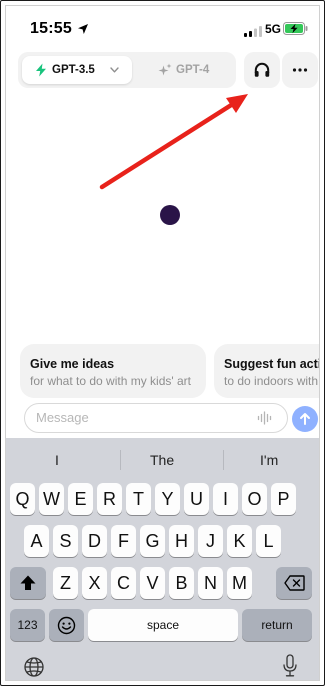 The width and height of the screenshot is (325, 686). Describe the element at coordinates (94, 583) in the screenshot. I see `key-x: X` at that location.